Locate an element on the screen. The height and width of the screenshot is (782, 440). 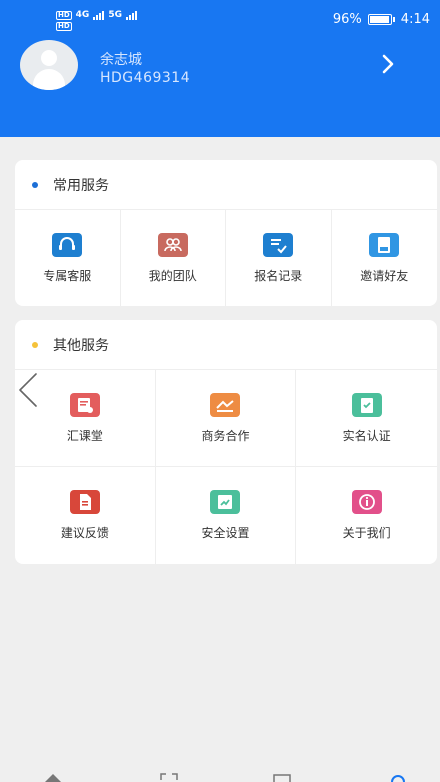
network-type-2: 5G is located at coordinates (115, 14).